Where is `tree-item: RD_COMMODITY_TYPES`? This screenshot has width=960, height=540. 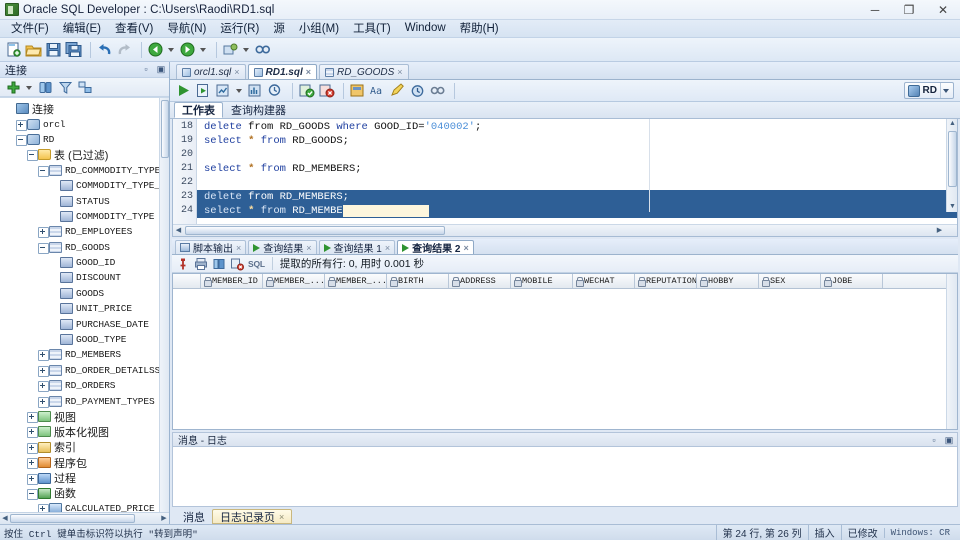 tree-item: RD_COMMODITY_TYPES is located at coordinates (84, 170).